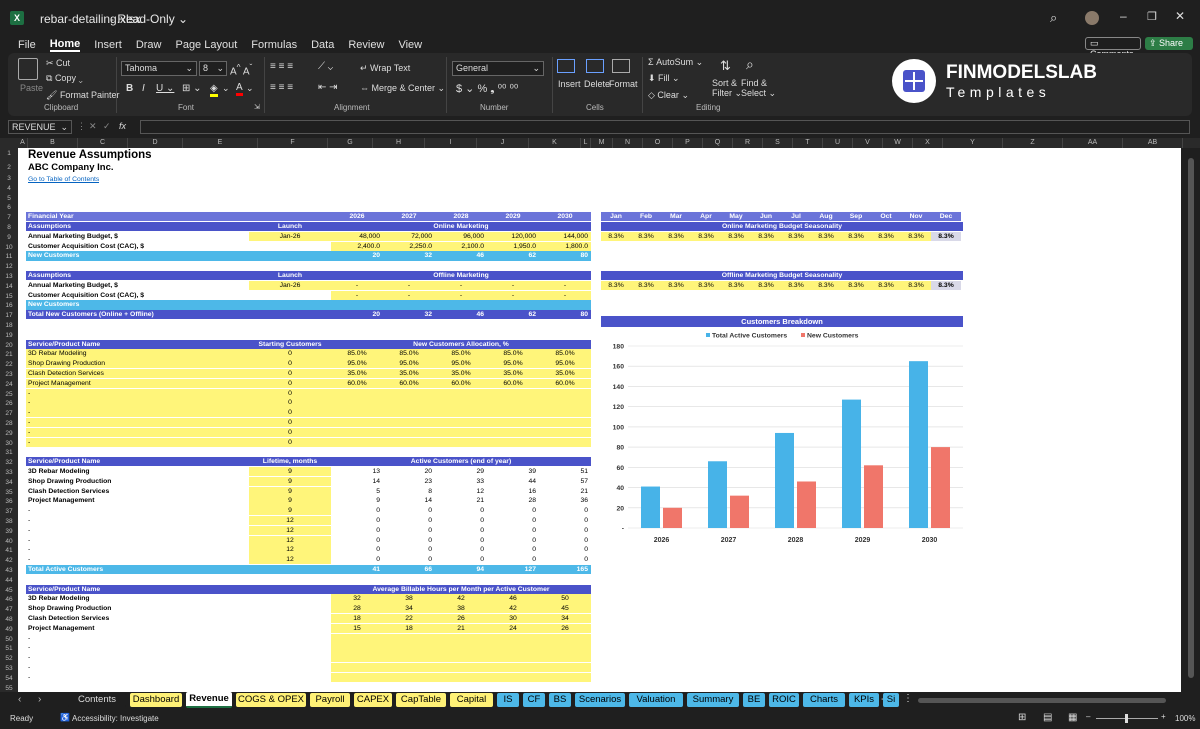 This screenshot has height=729, width=1200. What do you see at coordinates (9, 443) in the screenshot?
I see `row-header: 30` at bounding box center [9, 443].